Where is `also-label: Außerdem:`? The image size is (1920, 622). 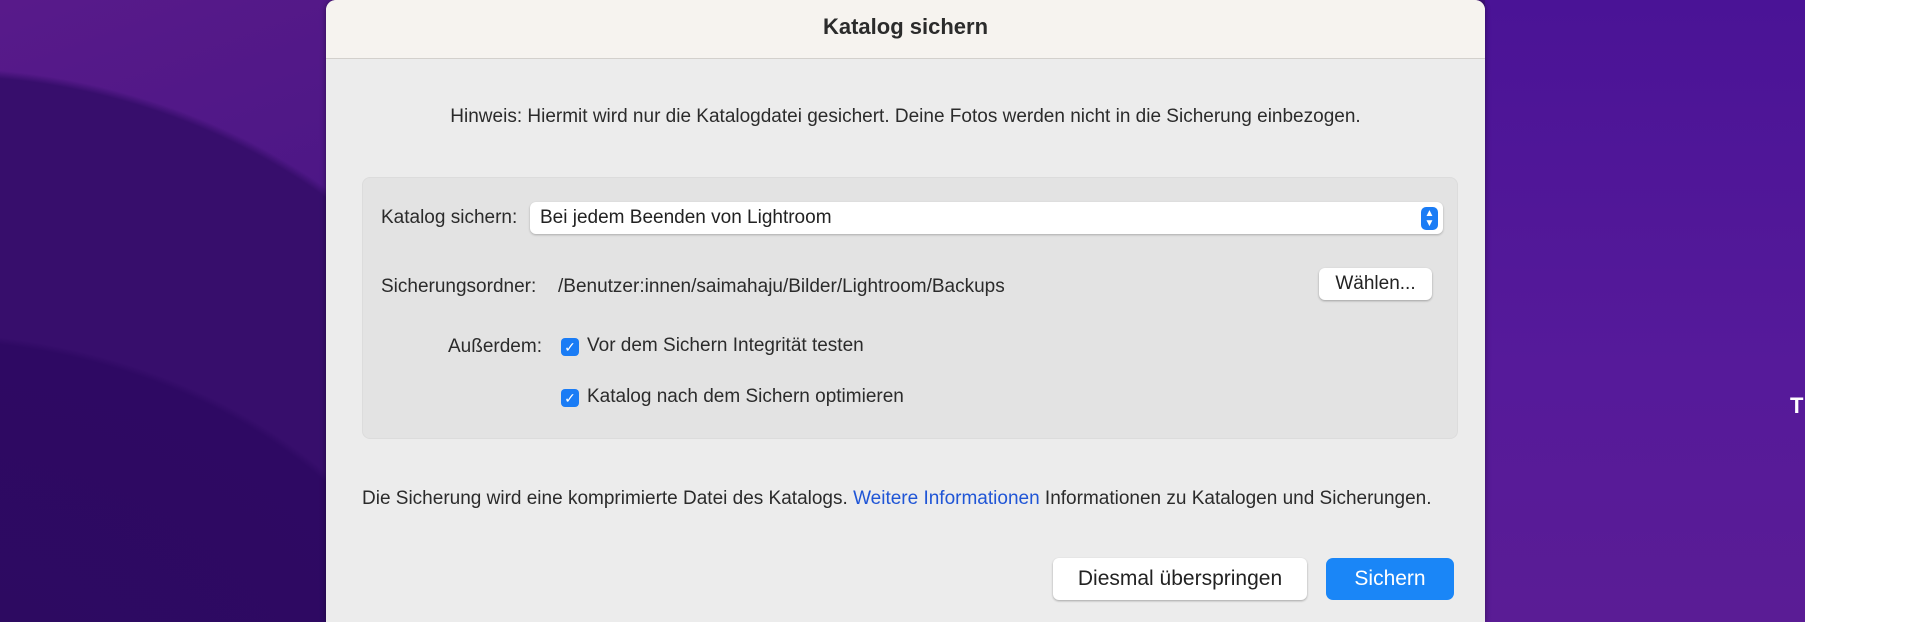 also-label: Außerdem: is located at coordinates (495, 346).